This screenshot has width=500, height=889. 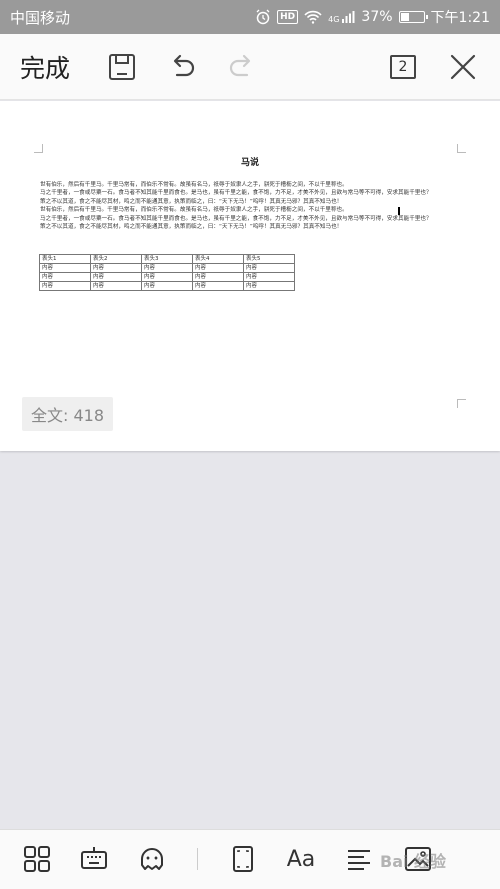 I want to click on battery-fill, so click(x=404, y=17).